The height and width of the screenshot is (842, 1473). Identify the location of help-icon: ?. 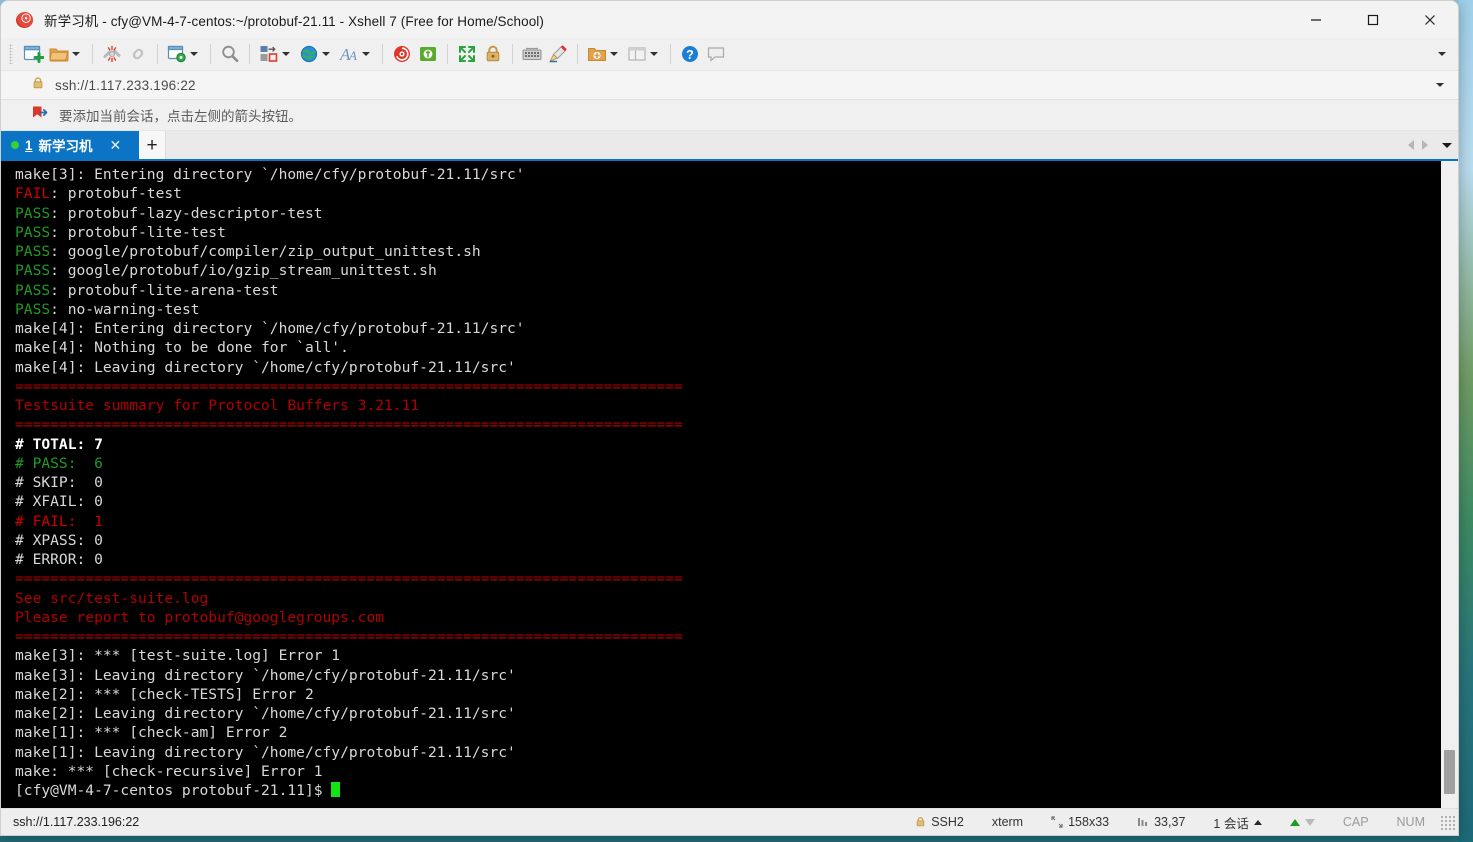
(690, 54).